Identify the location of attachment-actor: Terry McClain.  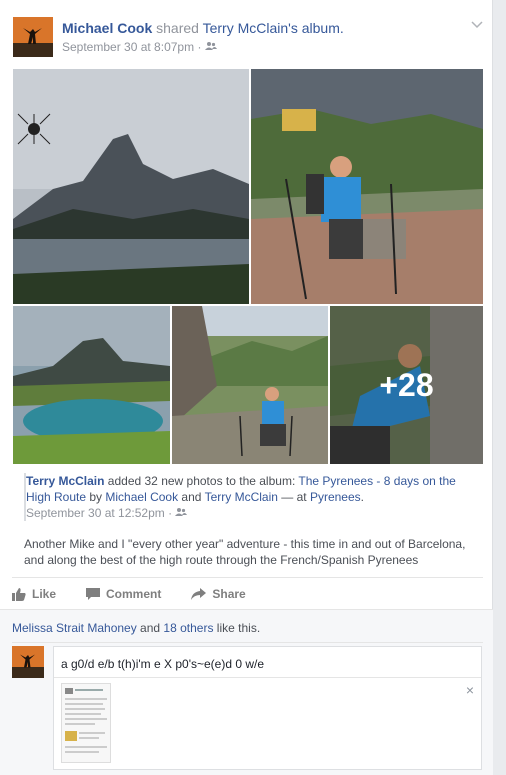
(65, 481).